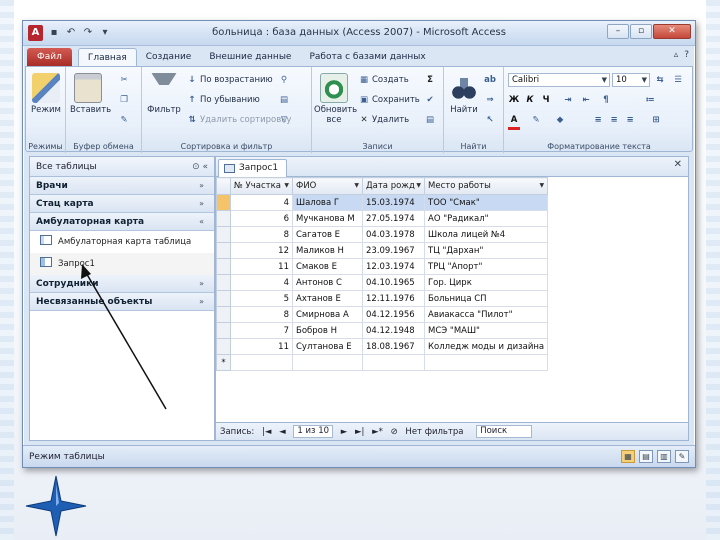  What do you see at coordinates (559, 80) in the screenshot?
I see `font-name-select: Calibri ▼` at bounding box center [559, 80].